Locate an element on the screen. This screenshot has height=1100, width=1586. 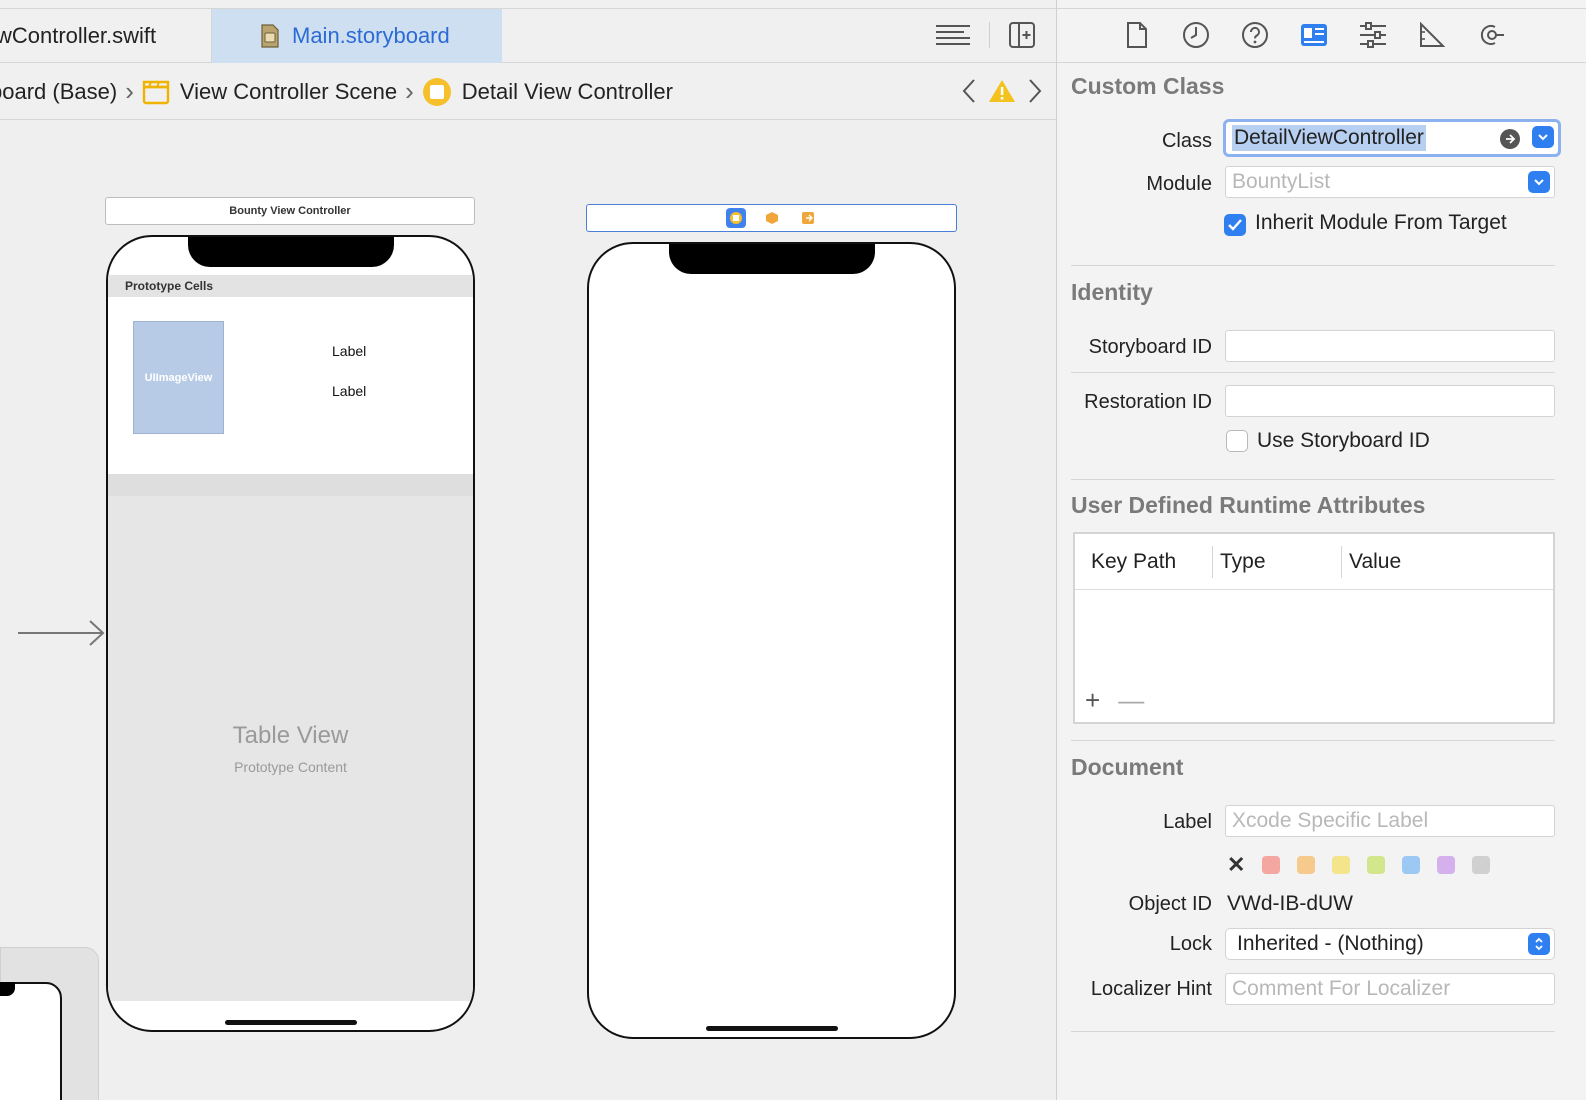
breadcrumb-scene: View Controller Scene is located at coordinates (269, 92).